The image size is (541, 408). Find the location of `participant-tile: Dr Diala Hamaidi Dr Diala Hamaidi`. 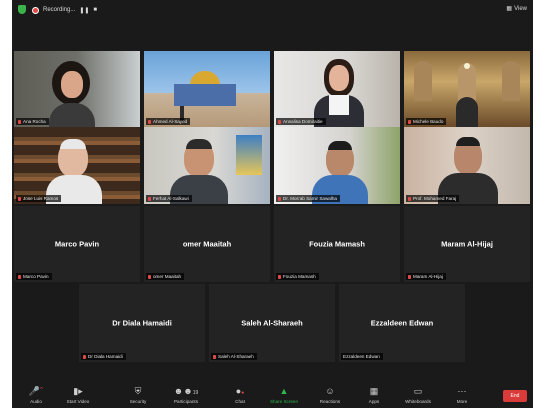

participant-tile: Dr Diala Hamaidi Dr Diala Hamaidi is located at coordinates (142, 323).